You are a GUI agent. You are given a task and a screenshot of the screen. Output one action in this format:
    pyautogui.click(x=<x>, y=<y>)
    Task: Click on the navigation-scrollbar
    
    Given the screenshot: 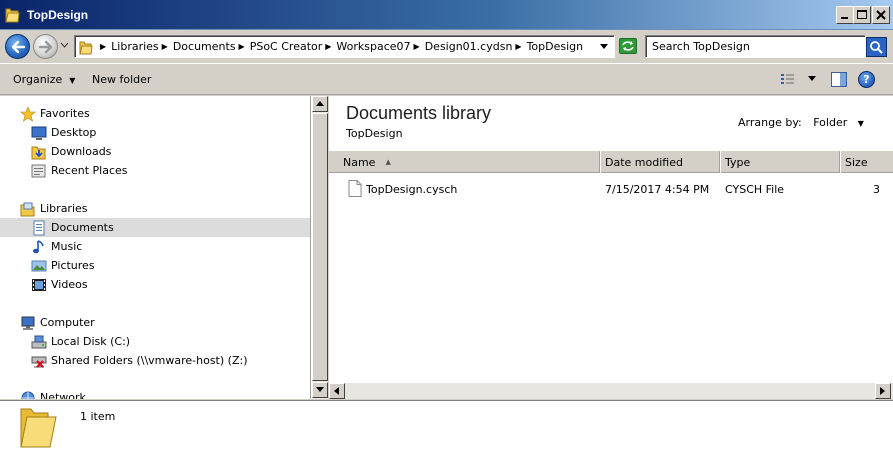 What is the action you would take?
    pyautogui.click(x=319, y=247)
    